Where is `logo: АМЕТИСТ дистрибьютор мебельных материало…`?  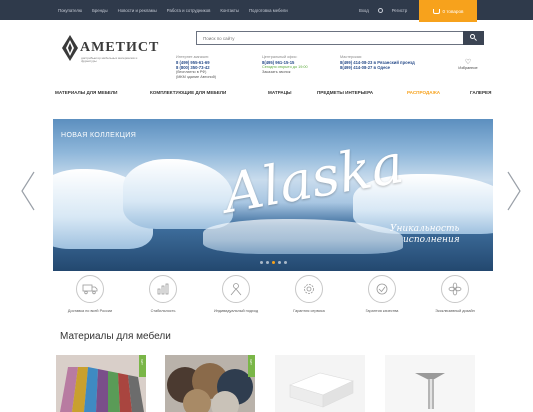
logo: АМЕТИСТ дистрибьютор мебельных материало… is located at coordinates (110, 50).